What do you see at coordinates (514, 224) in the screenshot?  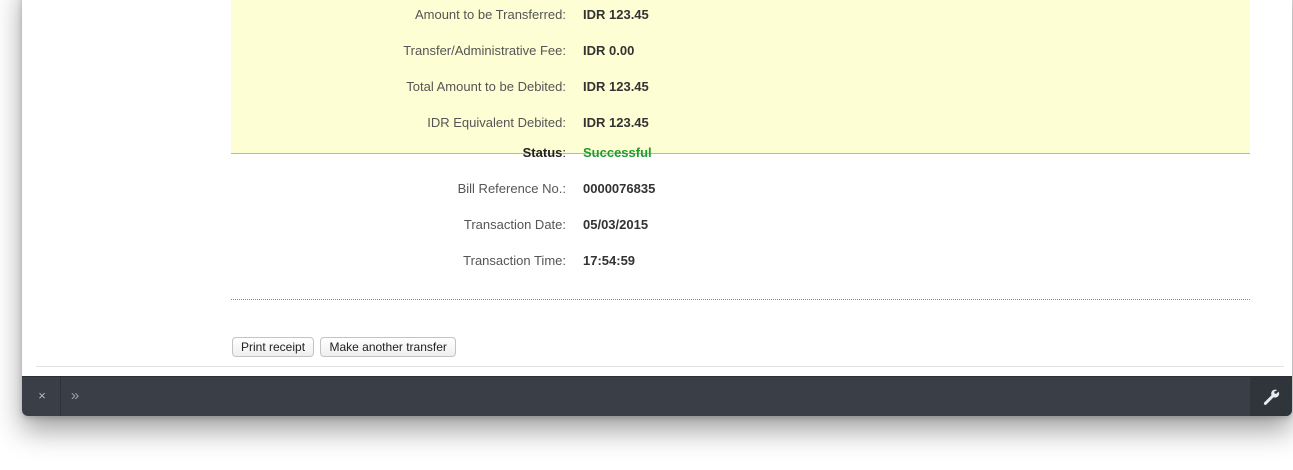 I see `detail-label: Transaction Date:` at bounding box center [514, 224].